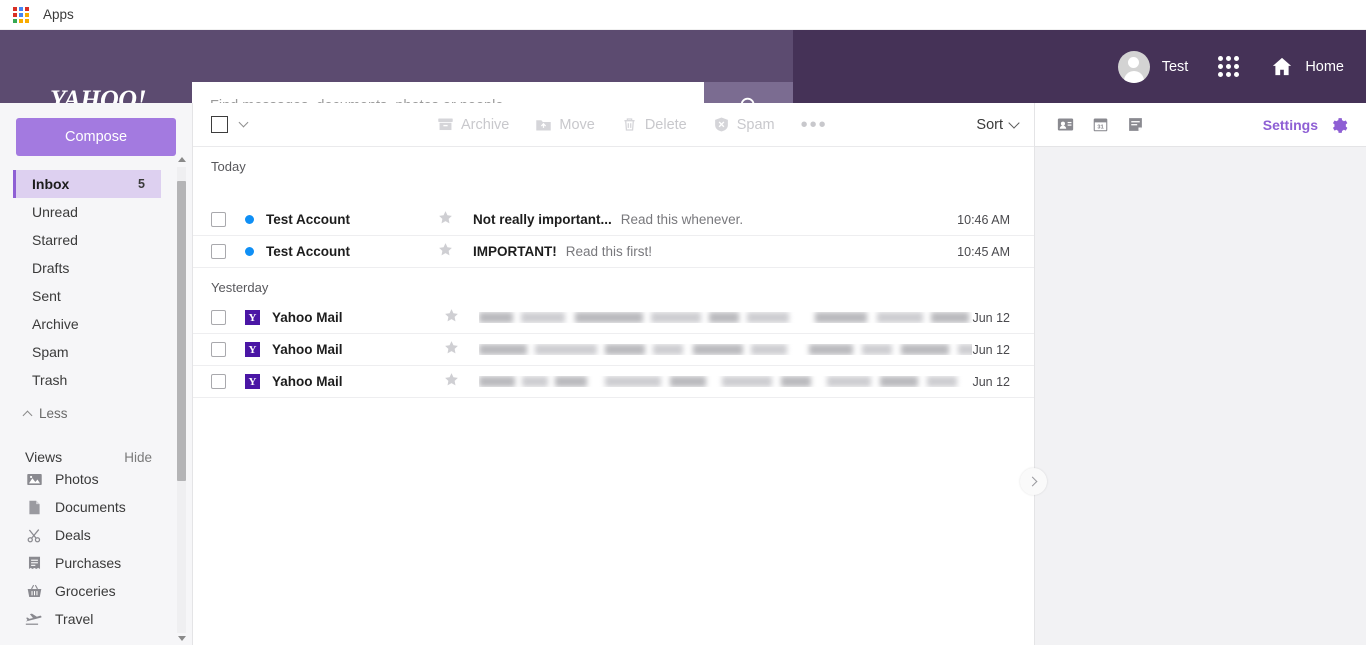  I want to click on view-item-label: Deals, so click(73, 535).